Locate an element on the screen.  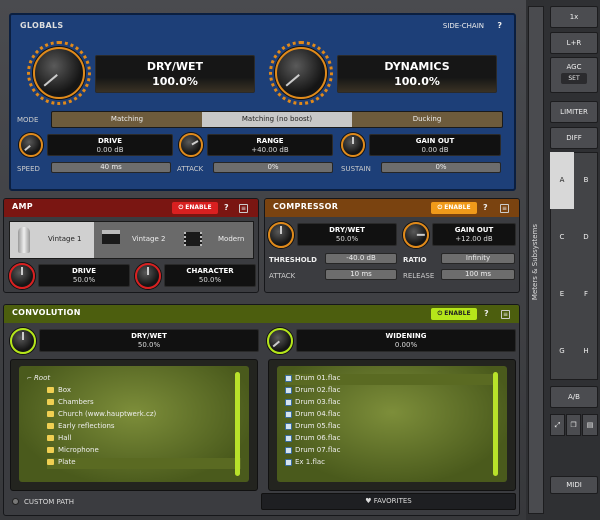
file-item: Drum 03.flac is located at coordinates (390, 403).